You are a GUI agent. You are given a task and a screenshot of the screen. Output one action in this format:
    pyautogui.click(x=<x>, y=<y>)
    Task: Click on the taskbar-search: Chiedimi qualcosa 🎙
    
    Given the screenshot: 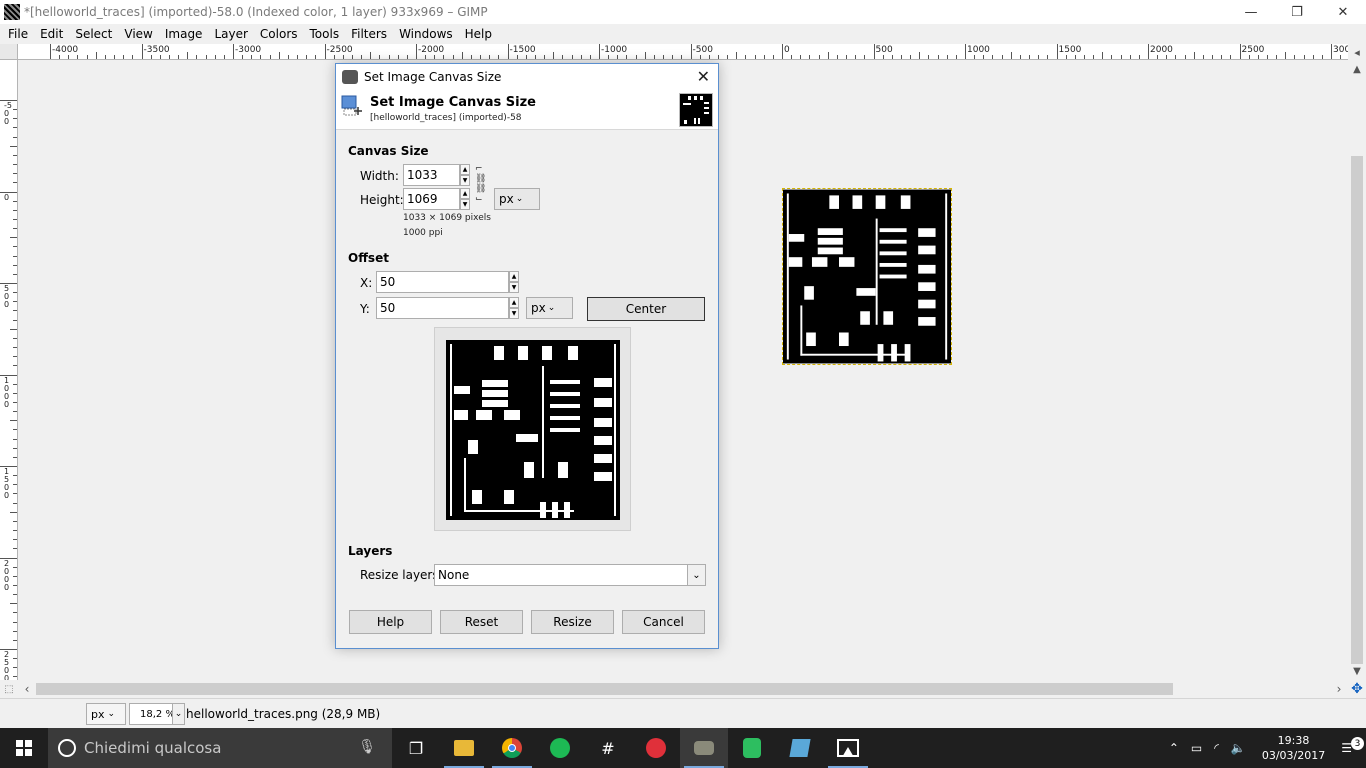 What is the action you would take?
    pyautogui.click(x=220, y=748)
    